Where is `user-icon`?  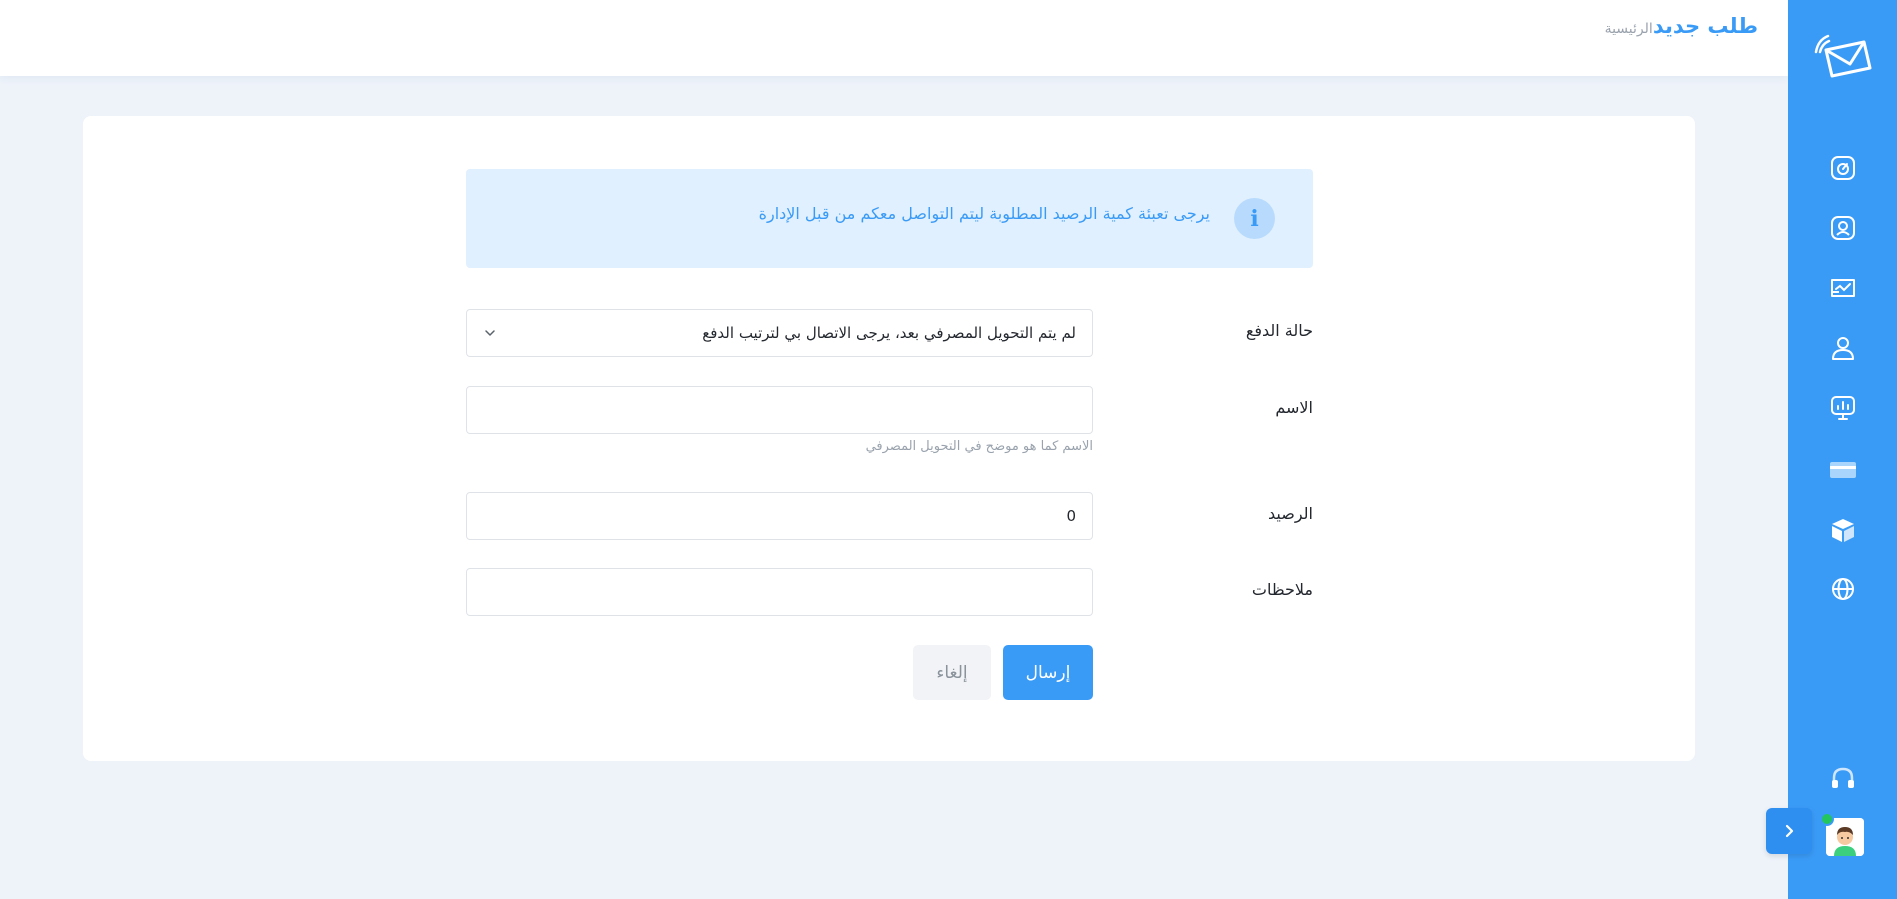 user-icon is located at coordinates (1843, 348).